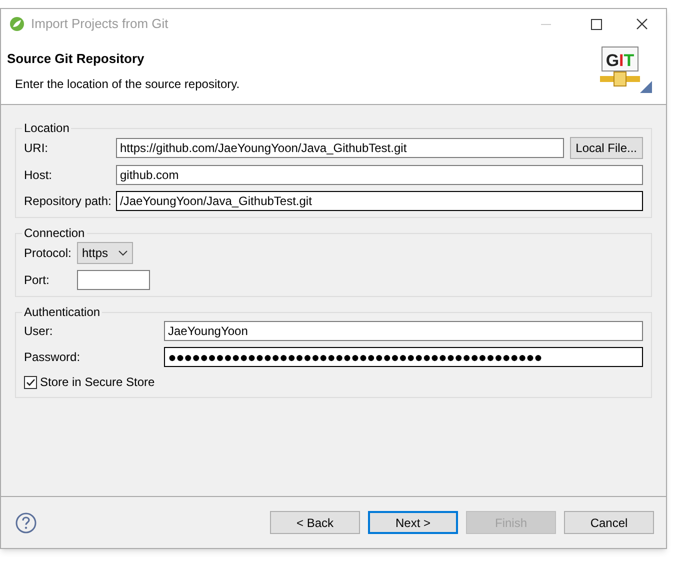  Describe the element at coordinates (76, 59) in the screenshot. I see `page-title: Source Git Repository` at that location.